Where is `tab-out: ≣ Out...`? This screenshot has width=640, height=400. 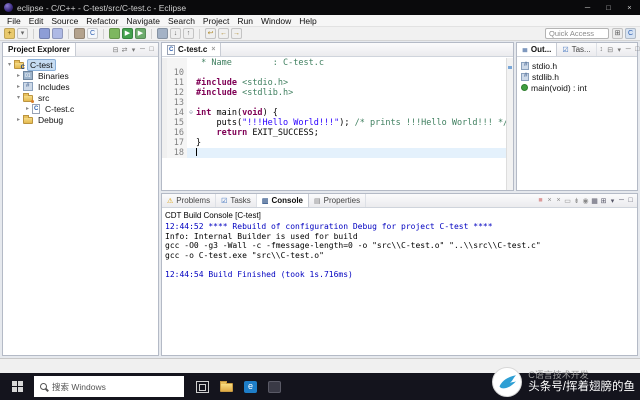 tab-out: ≣ Out... is located at coordinates (537, 49).